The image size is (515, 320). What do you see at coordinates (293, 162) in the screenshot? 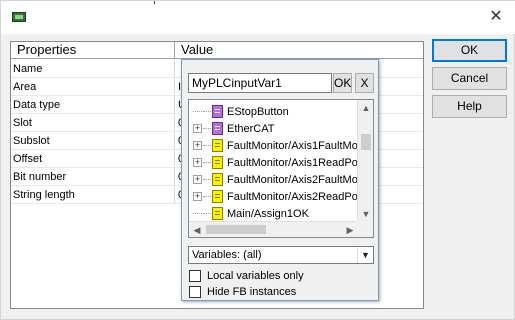
I see `tree-item-label: FaultMonitor/Axis1ReadPos` at bounding box center [293, 162].